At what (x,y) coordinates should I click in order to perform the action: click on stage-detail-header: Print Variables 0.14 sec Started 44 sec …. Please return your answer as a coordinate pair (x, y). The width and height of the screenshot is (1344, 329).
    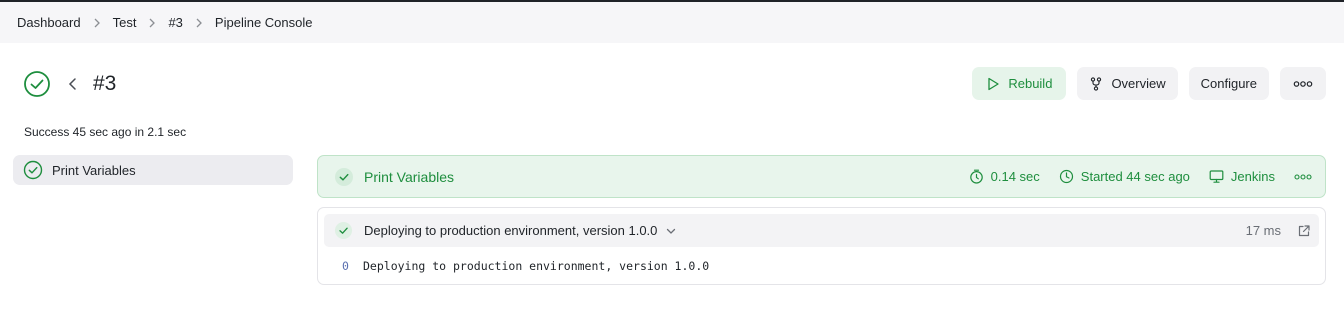
    Looking at the image, I should click on (821, 176).